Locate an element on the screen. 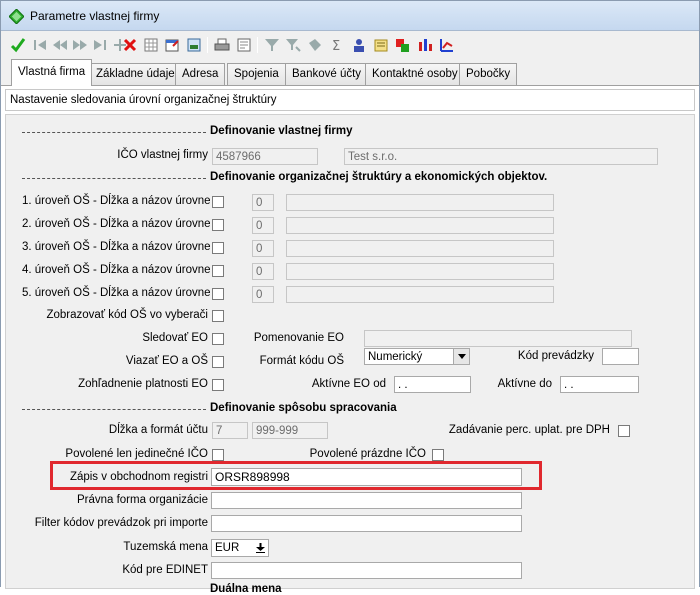 Image resolution: width=700 pixels, height=595 pixels. level-4-length-input: 0 is located at coordinates (263, 271).